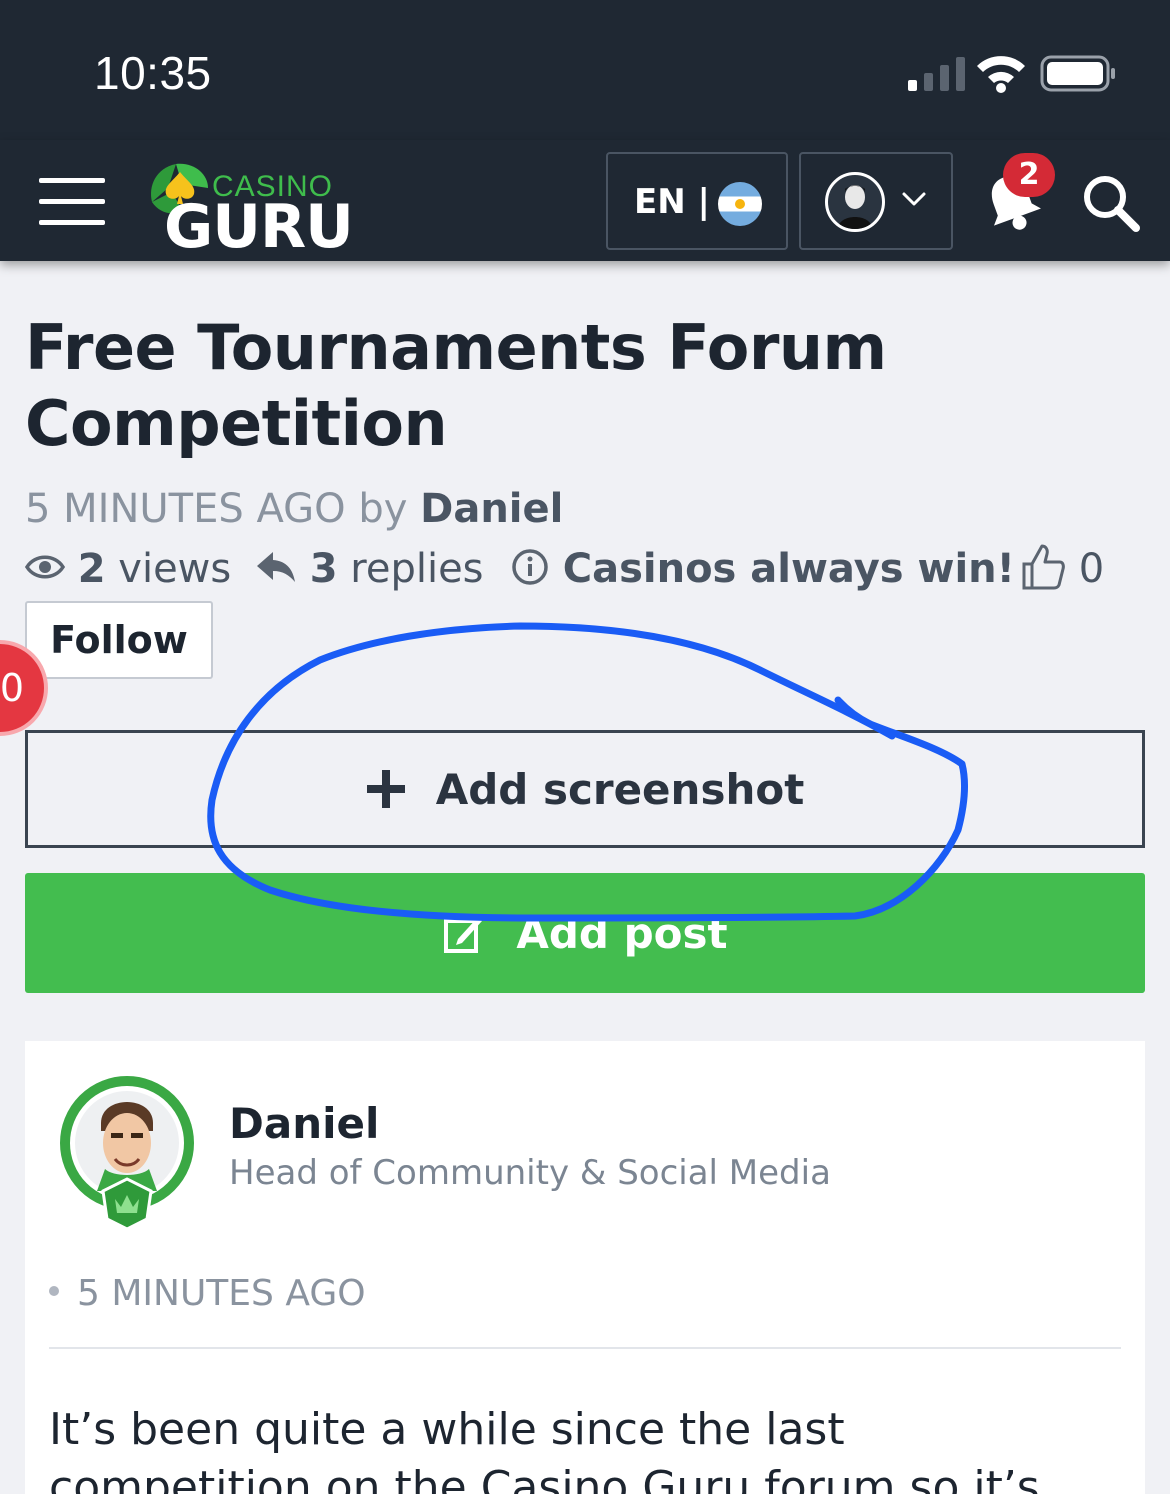  What do you see at coordinates (530, 1173) in the screenshot?
I see `post-author-role: Head of Community & Social Media` at bounding box center [530, 1173].